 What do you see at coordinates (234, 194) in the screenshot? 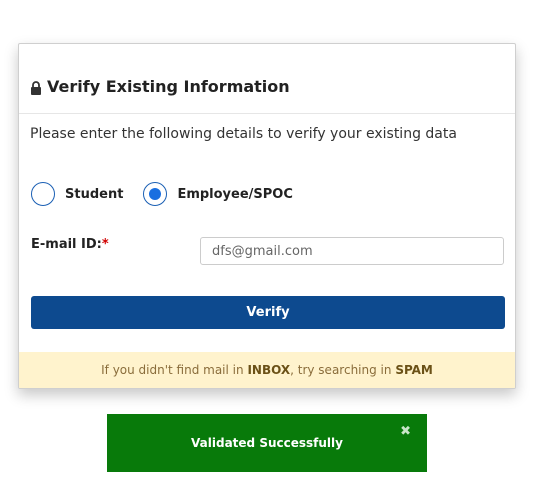
I see `employee-spoc-radio-label: Employee/SPOC` at bounding box center [234, 194].